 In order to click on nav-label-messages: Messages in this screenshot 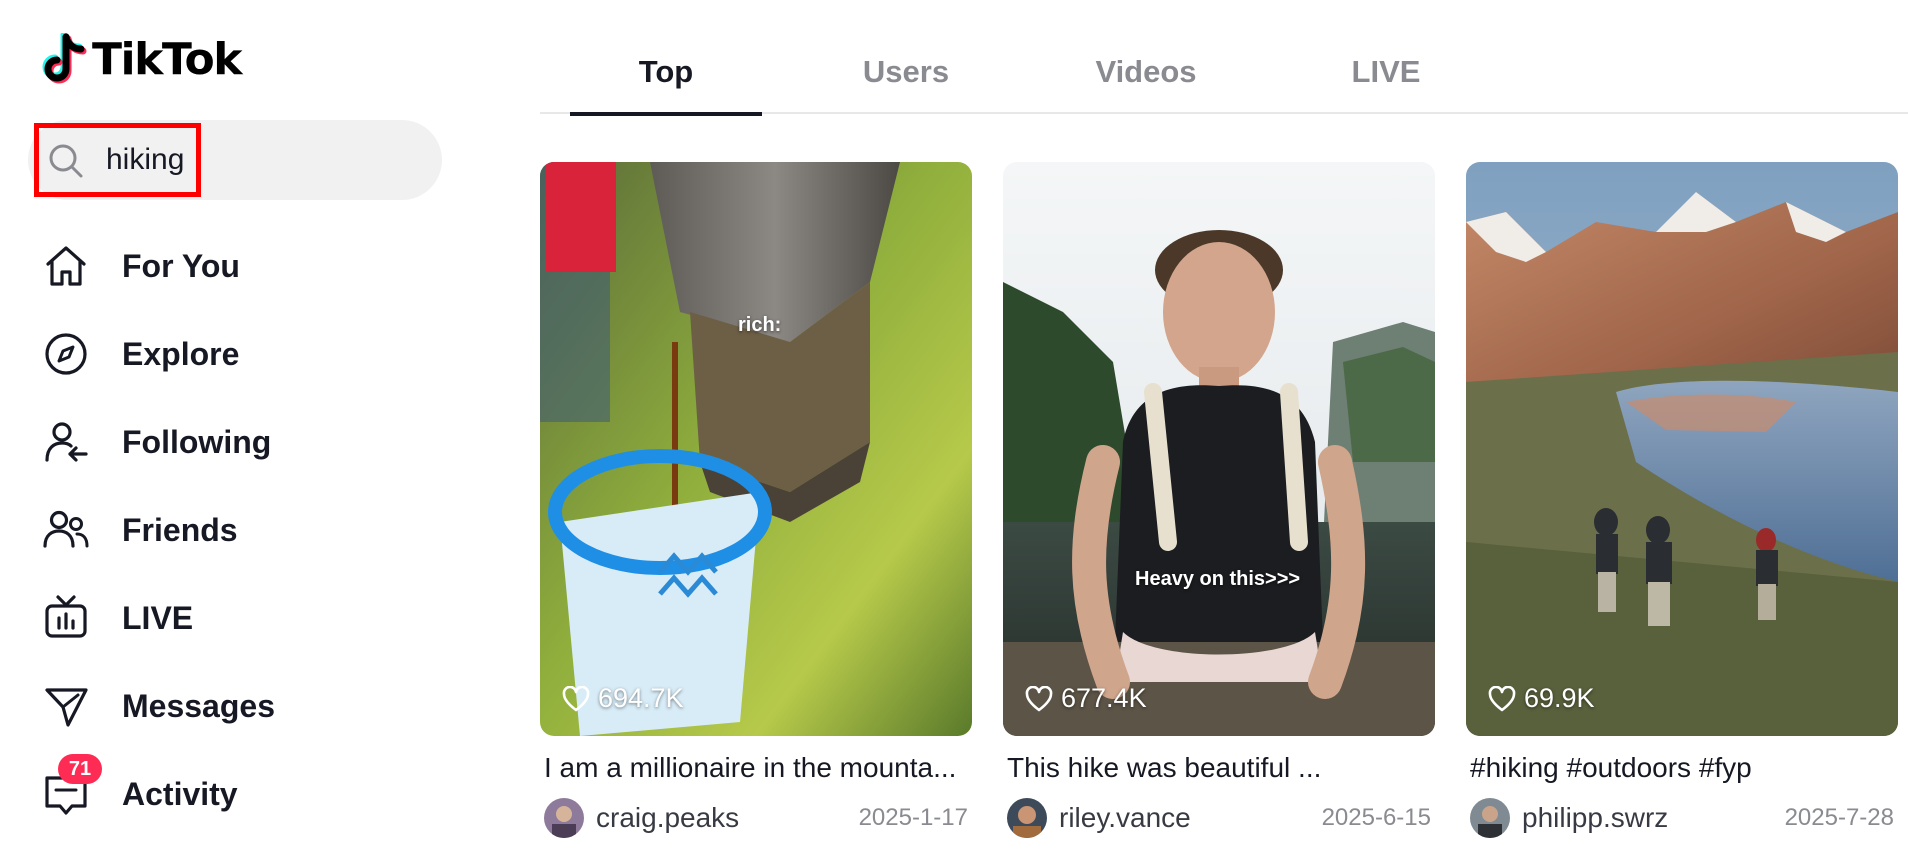, I will do `click(198, 705)`.